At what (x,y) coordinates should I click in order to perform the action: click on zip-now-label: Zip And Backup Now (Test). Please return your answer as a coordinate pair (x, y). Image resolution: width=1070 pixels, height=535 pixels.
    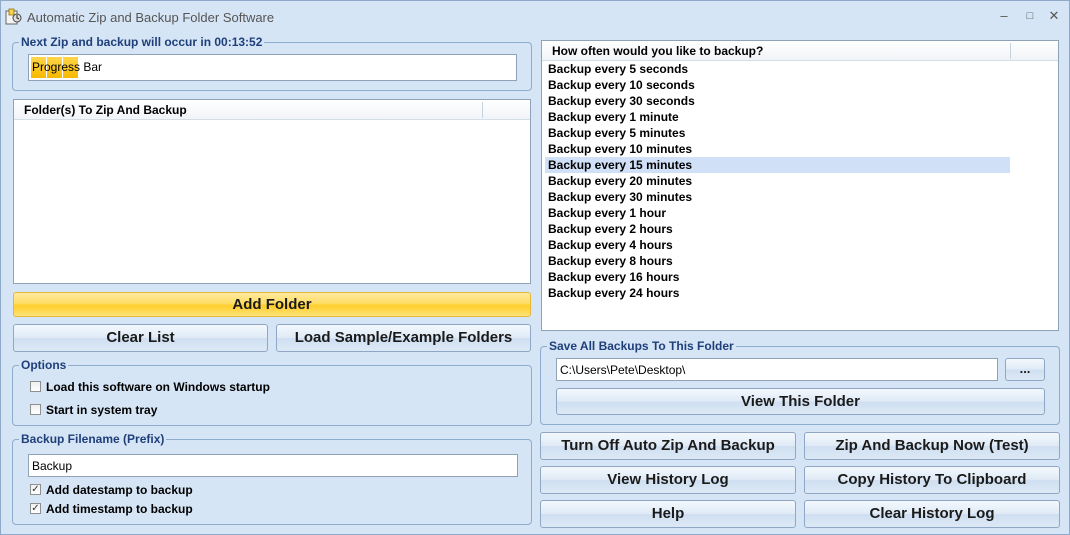
    Looking at the image, I should click on (932, 445).